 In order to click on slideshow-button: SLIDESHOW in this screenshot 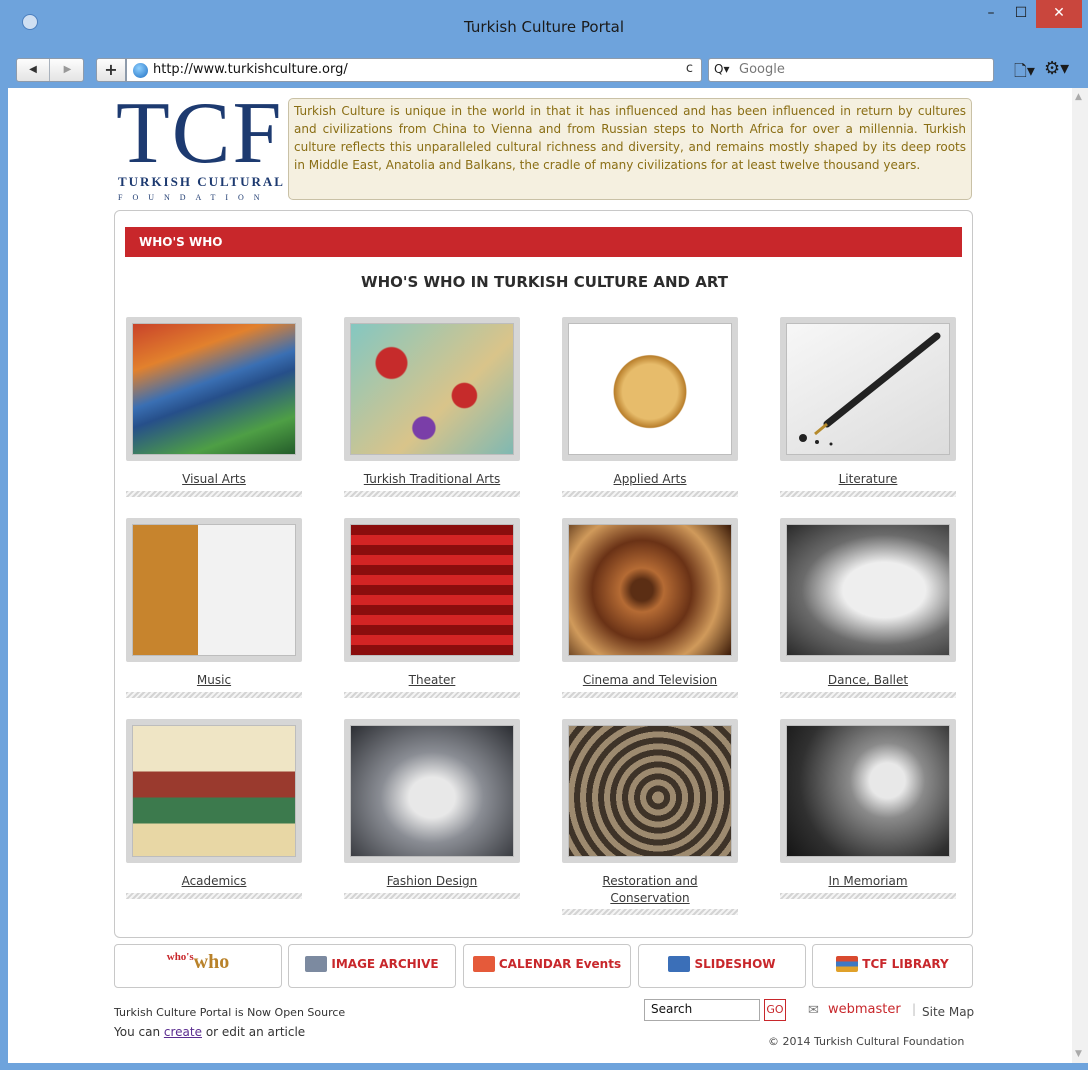, I will do `click(722, 966)`.